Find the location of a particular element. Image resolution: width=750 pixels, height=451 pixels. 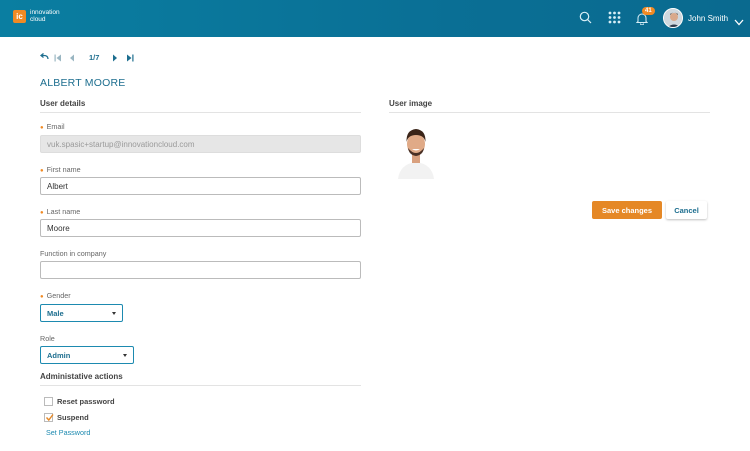

chevron-down-icon is located at coordinates (739, 22).